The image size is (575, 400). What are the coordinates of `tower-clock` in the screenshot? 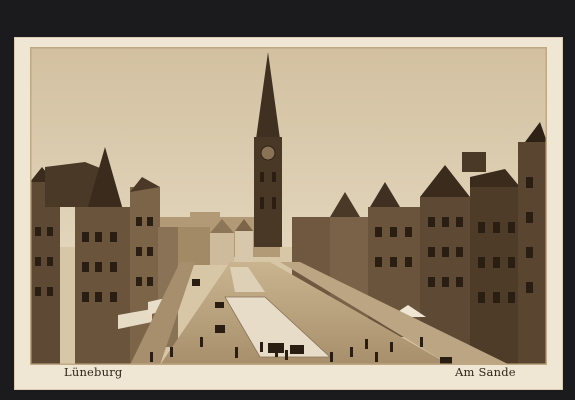 It's located at (268, 153).